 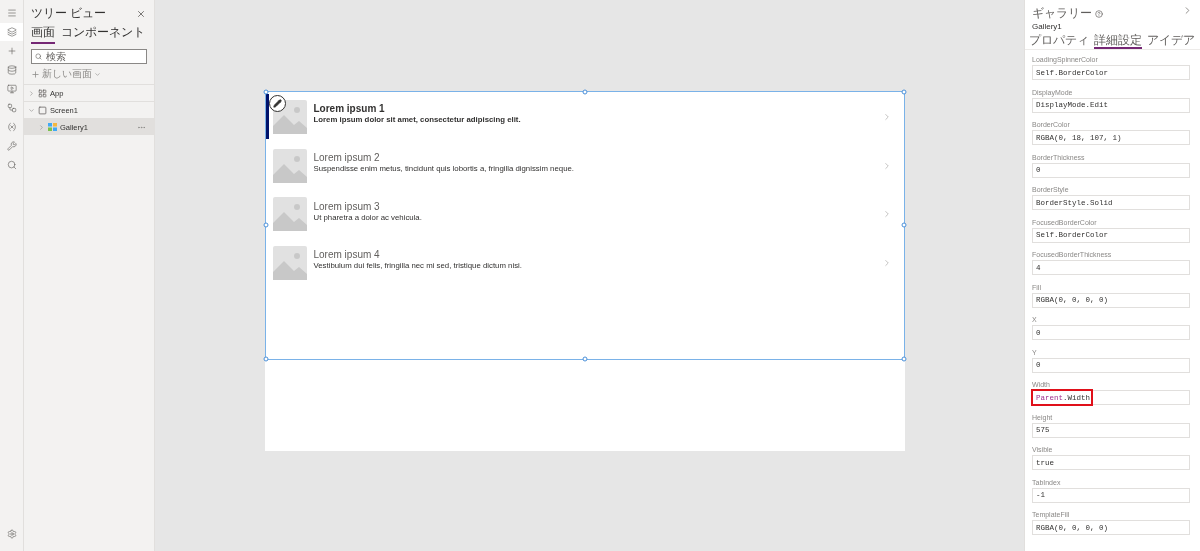 What do you see at coordinates (43, 34) in the screenshot?
I see `tab: 画面` at bounding box center [43, 34].